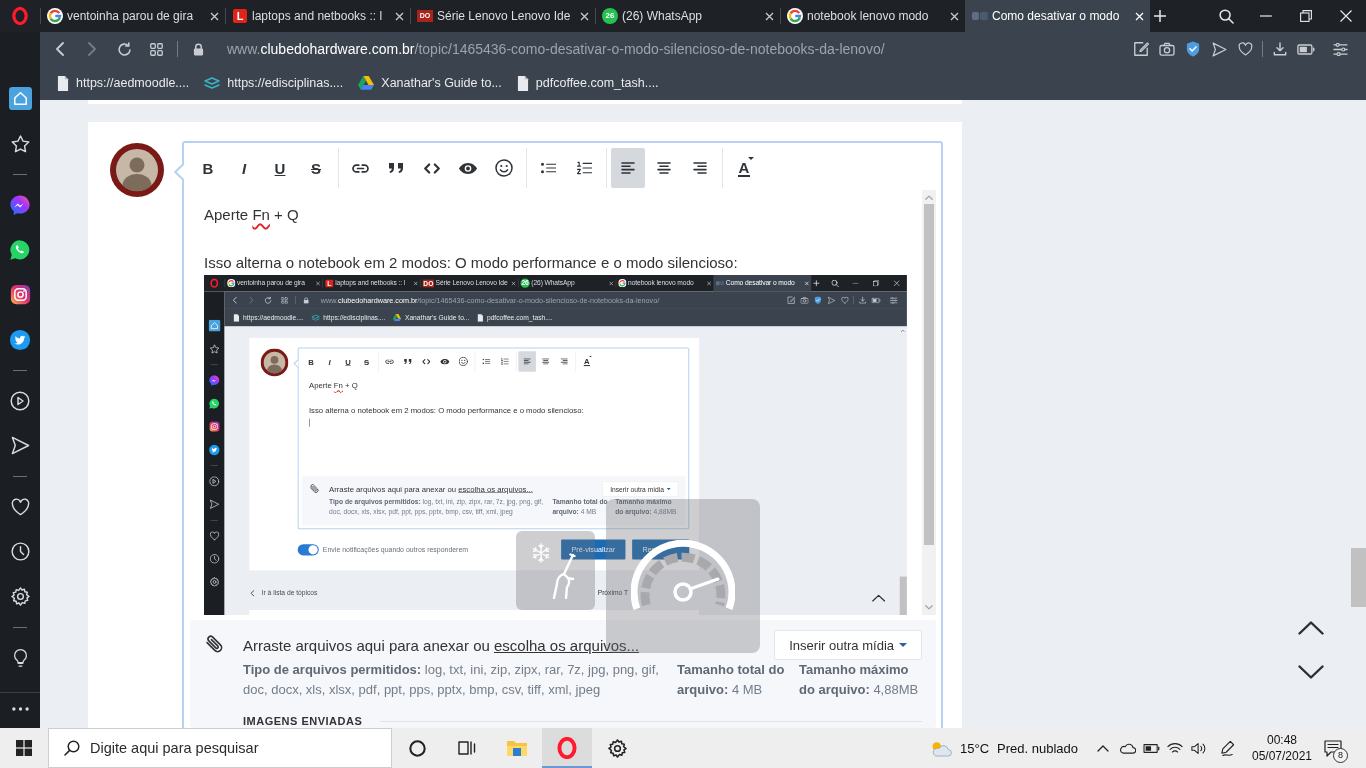  I want to click on folder-icon, so click(517, 748).